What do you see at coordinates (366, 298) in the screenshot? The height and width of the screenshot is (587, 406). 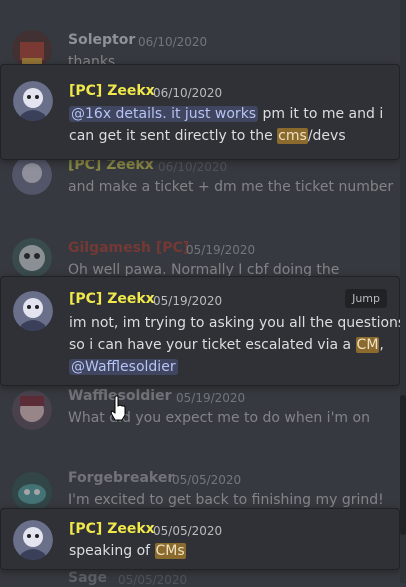 I see `jump-button: Jump` at bounding box center [366, 298].